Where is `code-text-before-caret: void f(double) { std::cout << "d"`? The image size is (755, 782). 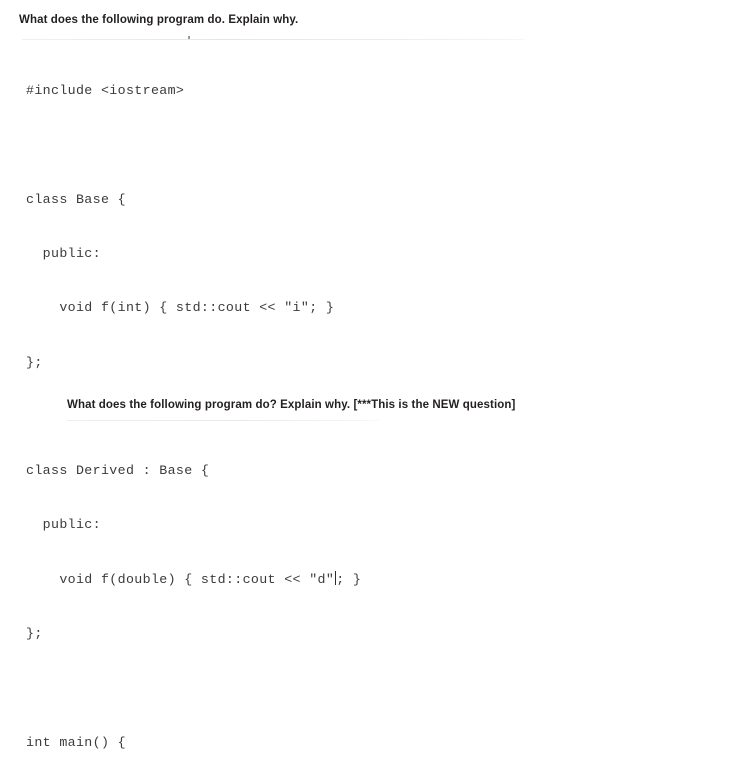 code-text-before-caret: void f(double) { std::cout << "d" is located at coordinates (180, 579).